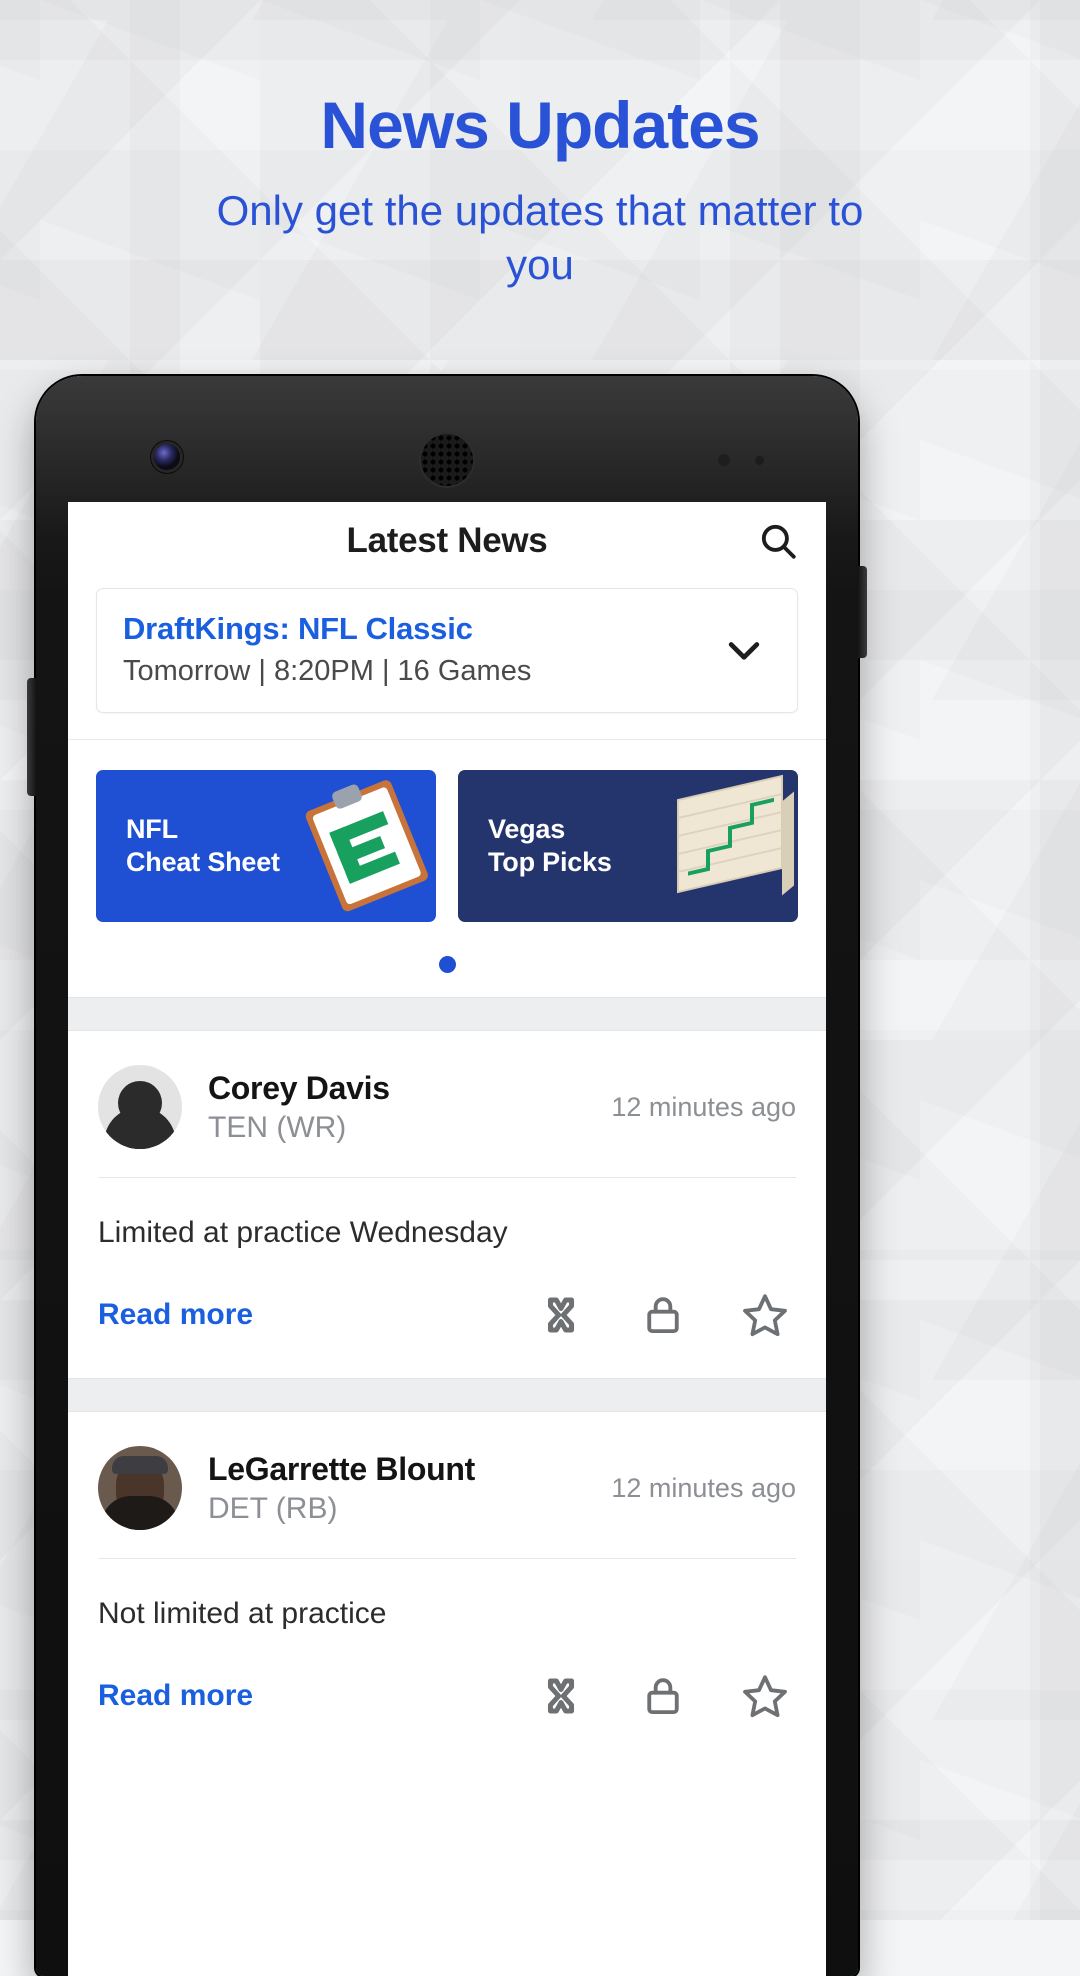  Describe the element at coordinates (447, 460) in the screenshot. I see `earpiece-speaker-icon` at that location.